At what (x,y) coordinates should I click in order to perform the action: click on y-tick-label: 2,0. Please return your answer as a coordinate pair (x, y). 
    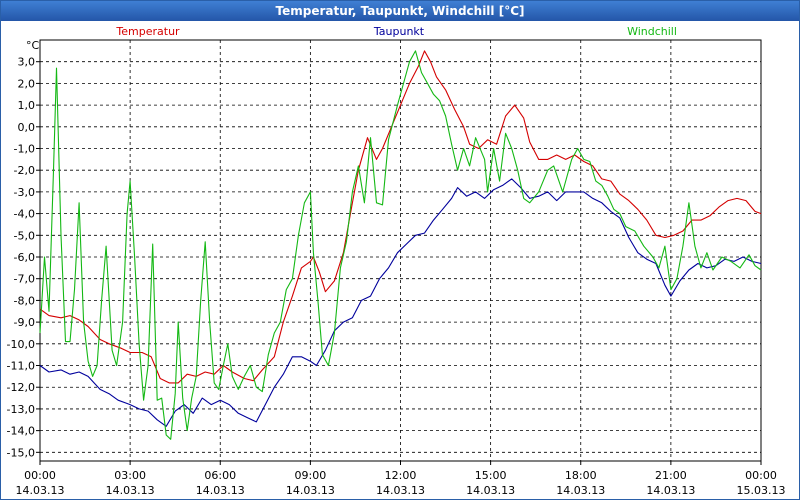
    Looking at the image, I should click on (27, 83).